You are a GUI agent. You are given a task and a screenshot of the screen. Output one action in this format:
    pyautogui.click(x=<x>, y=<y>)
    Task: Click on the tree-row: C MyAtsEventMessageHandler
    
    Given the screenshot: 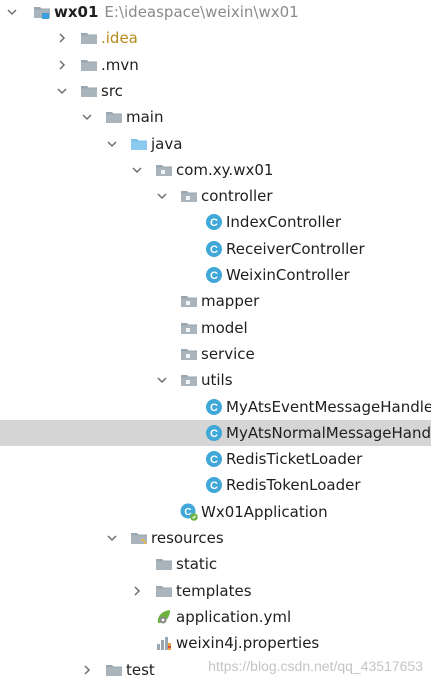 What is the action you would take?
    pyautogui.click(x=215, y=407)
    